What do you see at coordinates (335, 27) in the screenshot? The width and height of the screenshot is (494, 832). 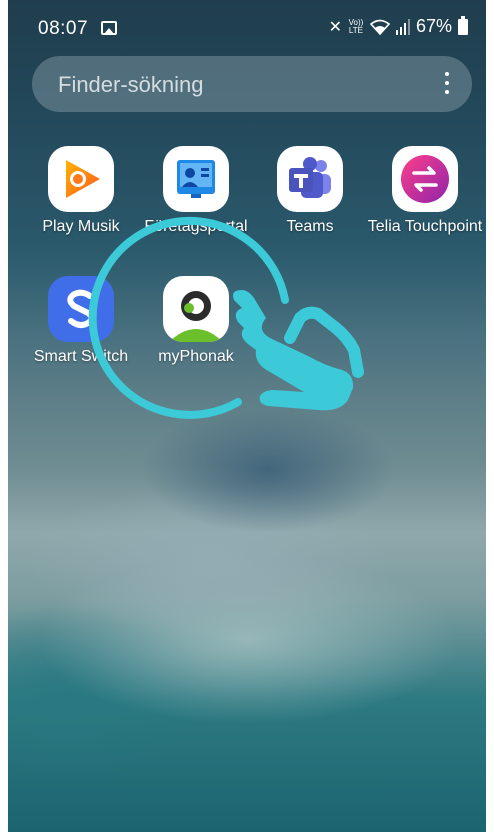 I see `mute-icon: ✕` at bounding box center [335, 27].